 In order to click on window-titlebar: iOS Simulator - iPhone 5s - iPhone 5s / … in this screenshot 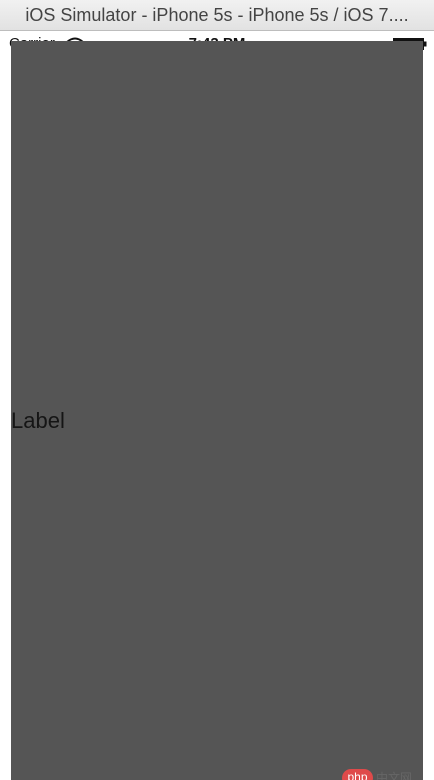, I will do `click(217, 15)`.